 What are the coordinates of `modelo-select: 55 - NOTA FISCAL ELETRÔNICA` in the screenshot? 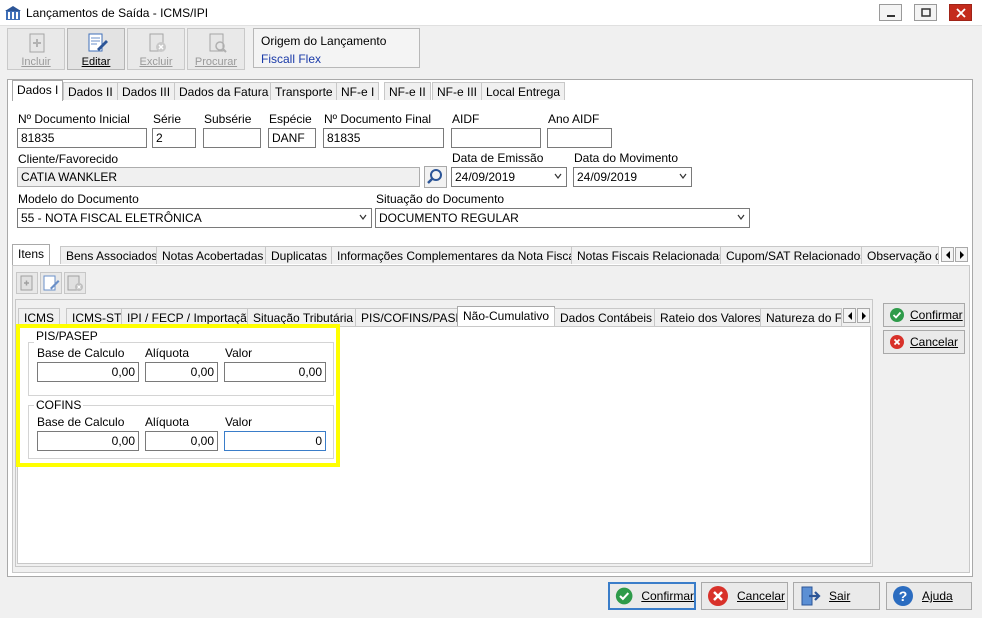 It's located at (194, 218).